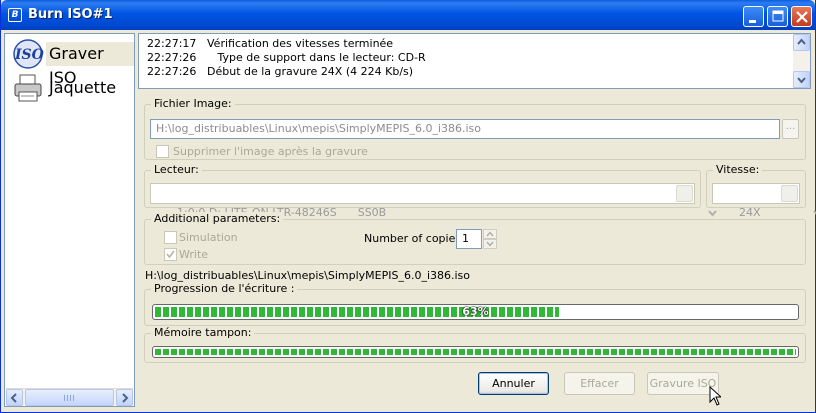 Image resolution: width=816 pixels, height=413 pixels. I want to click on sidebar-item-label: Graver ISO, so click(90, 64).